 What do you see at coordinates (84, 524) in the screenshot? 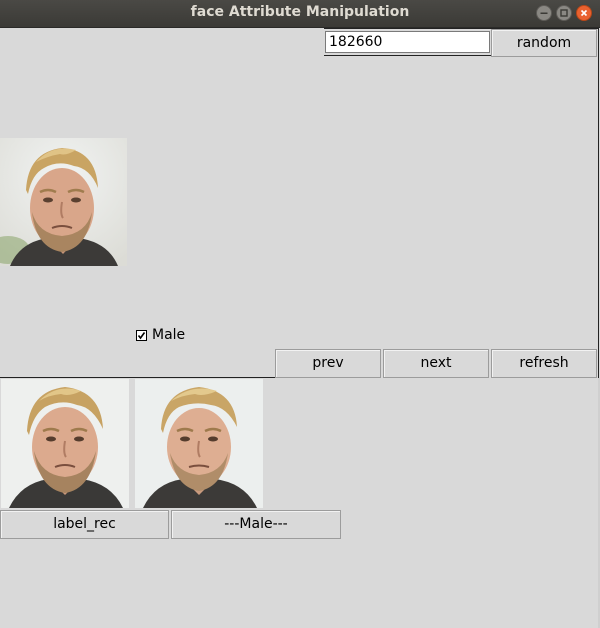
I see `label-rec-button: label_rec` at bounding box center [84, 524].